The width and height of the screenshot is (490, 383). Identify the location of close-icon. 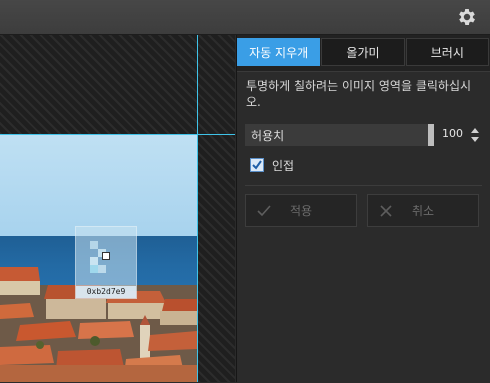
(386, 211).